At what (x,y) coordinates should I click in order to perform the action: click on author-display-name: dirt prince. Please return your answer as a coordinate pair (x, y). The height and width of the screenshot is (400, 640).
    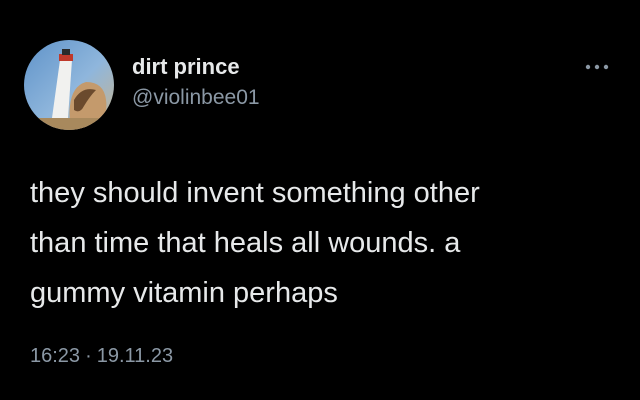
    Looking at the image, I should click on (186, 67).